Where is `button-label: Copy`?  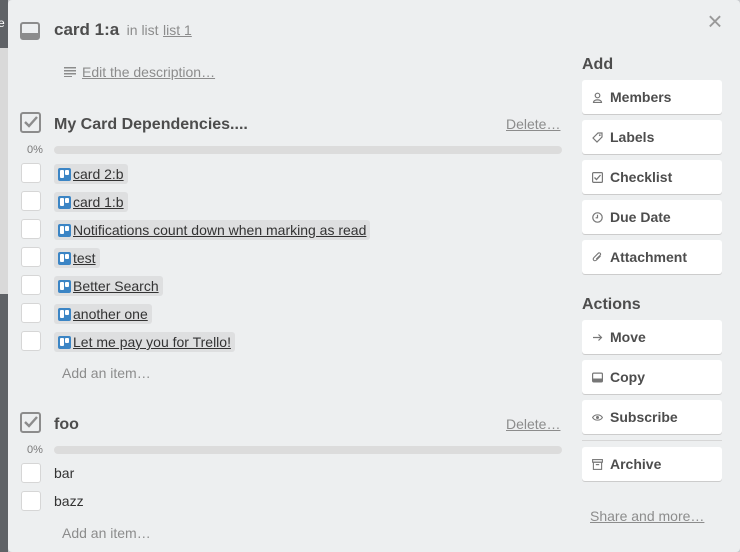 button-label: Copy is located at coordinates (627, 377).